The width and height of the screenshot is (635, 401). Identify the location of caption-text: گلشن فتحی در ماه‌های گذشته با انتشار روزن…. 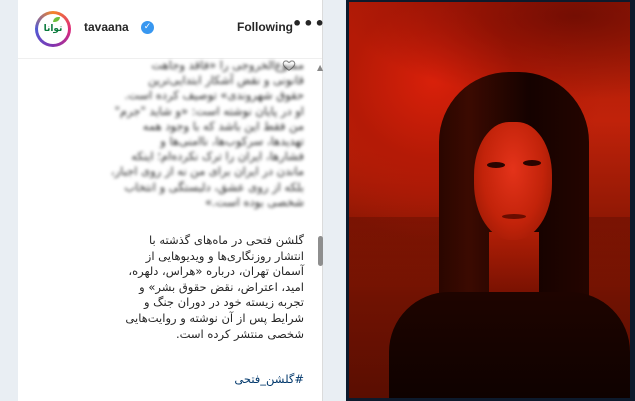
(175, 287).